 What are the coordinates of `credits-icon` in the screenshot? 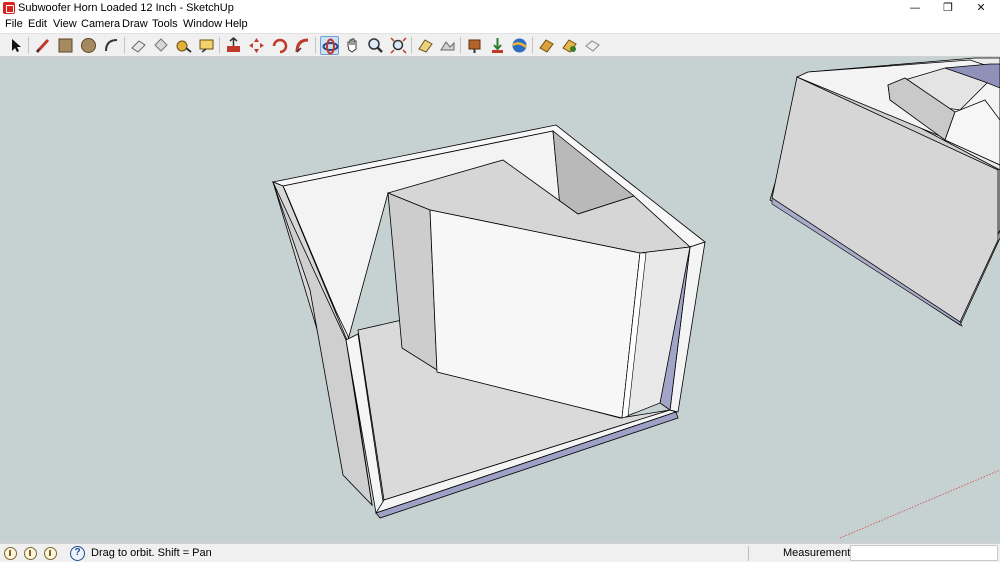 It's located at (30, 553).